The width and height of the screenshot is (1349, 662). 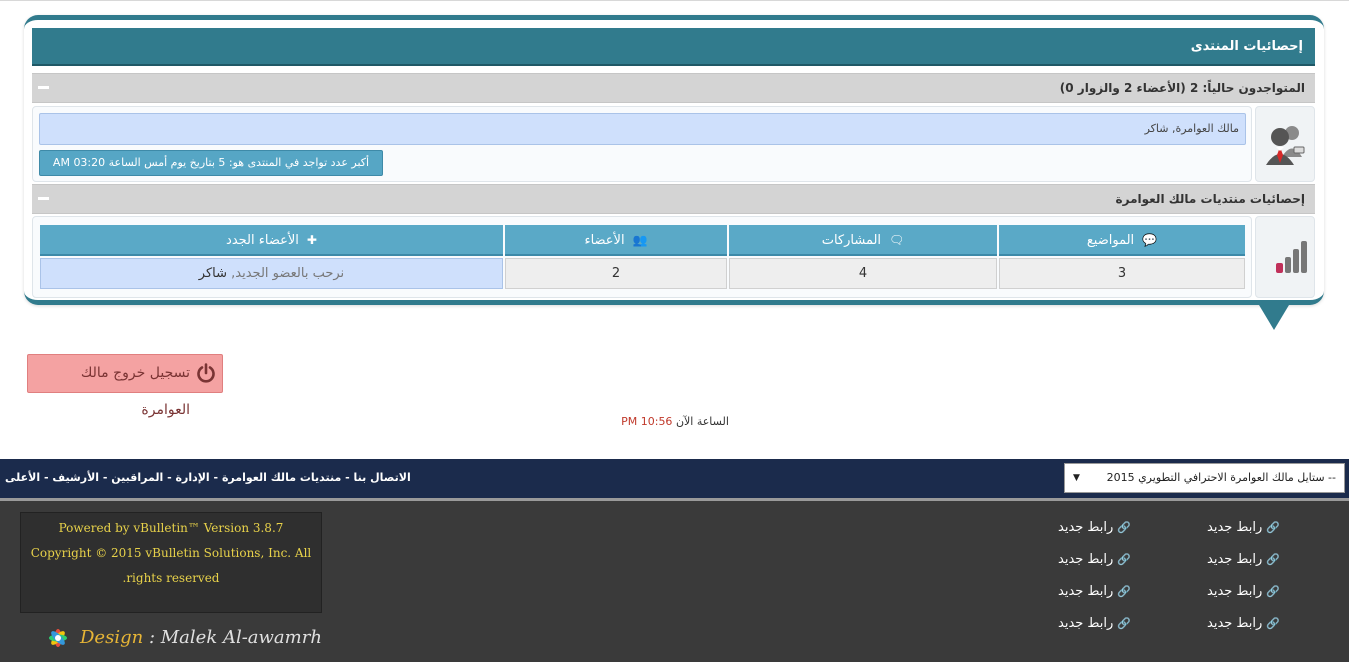 What do you see at coordinates (647, 421) in the screenshot?
I see `current-time-value: 10:56 PM` at bounding box center [647, 421].